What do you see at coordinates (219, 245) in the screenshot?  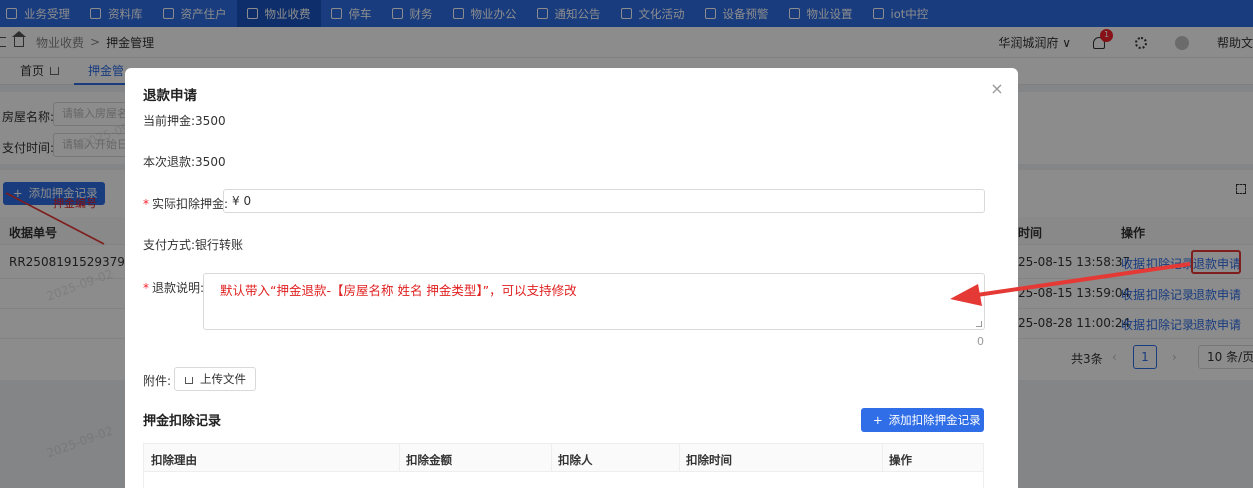 I see `pay-method-value: 银行转账` at bounding box center [219, 245].